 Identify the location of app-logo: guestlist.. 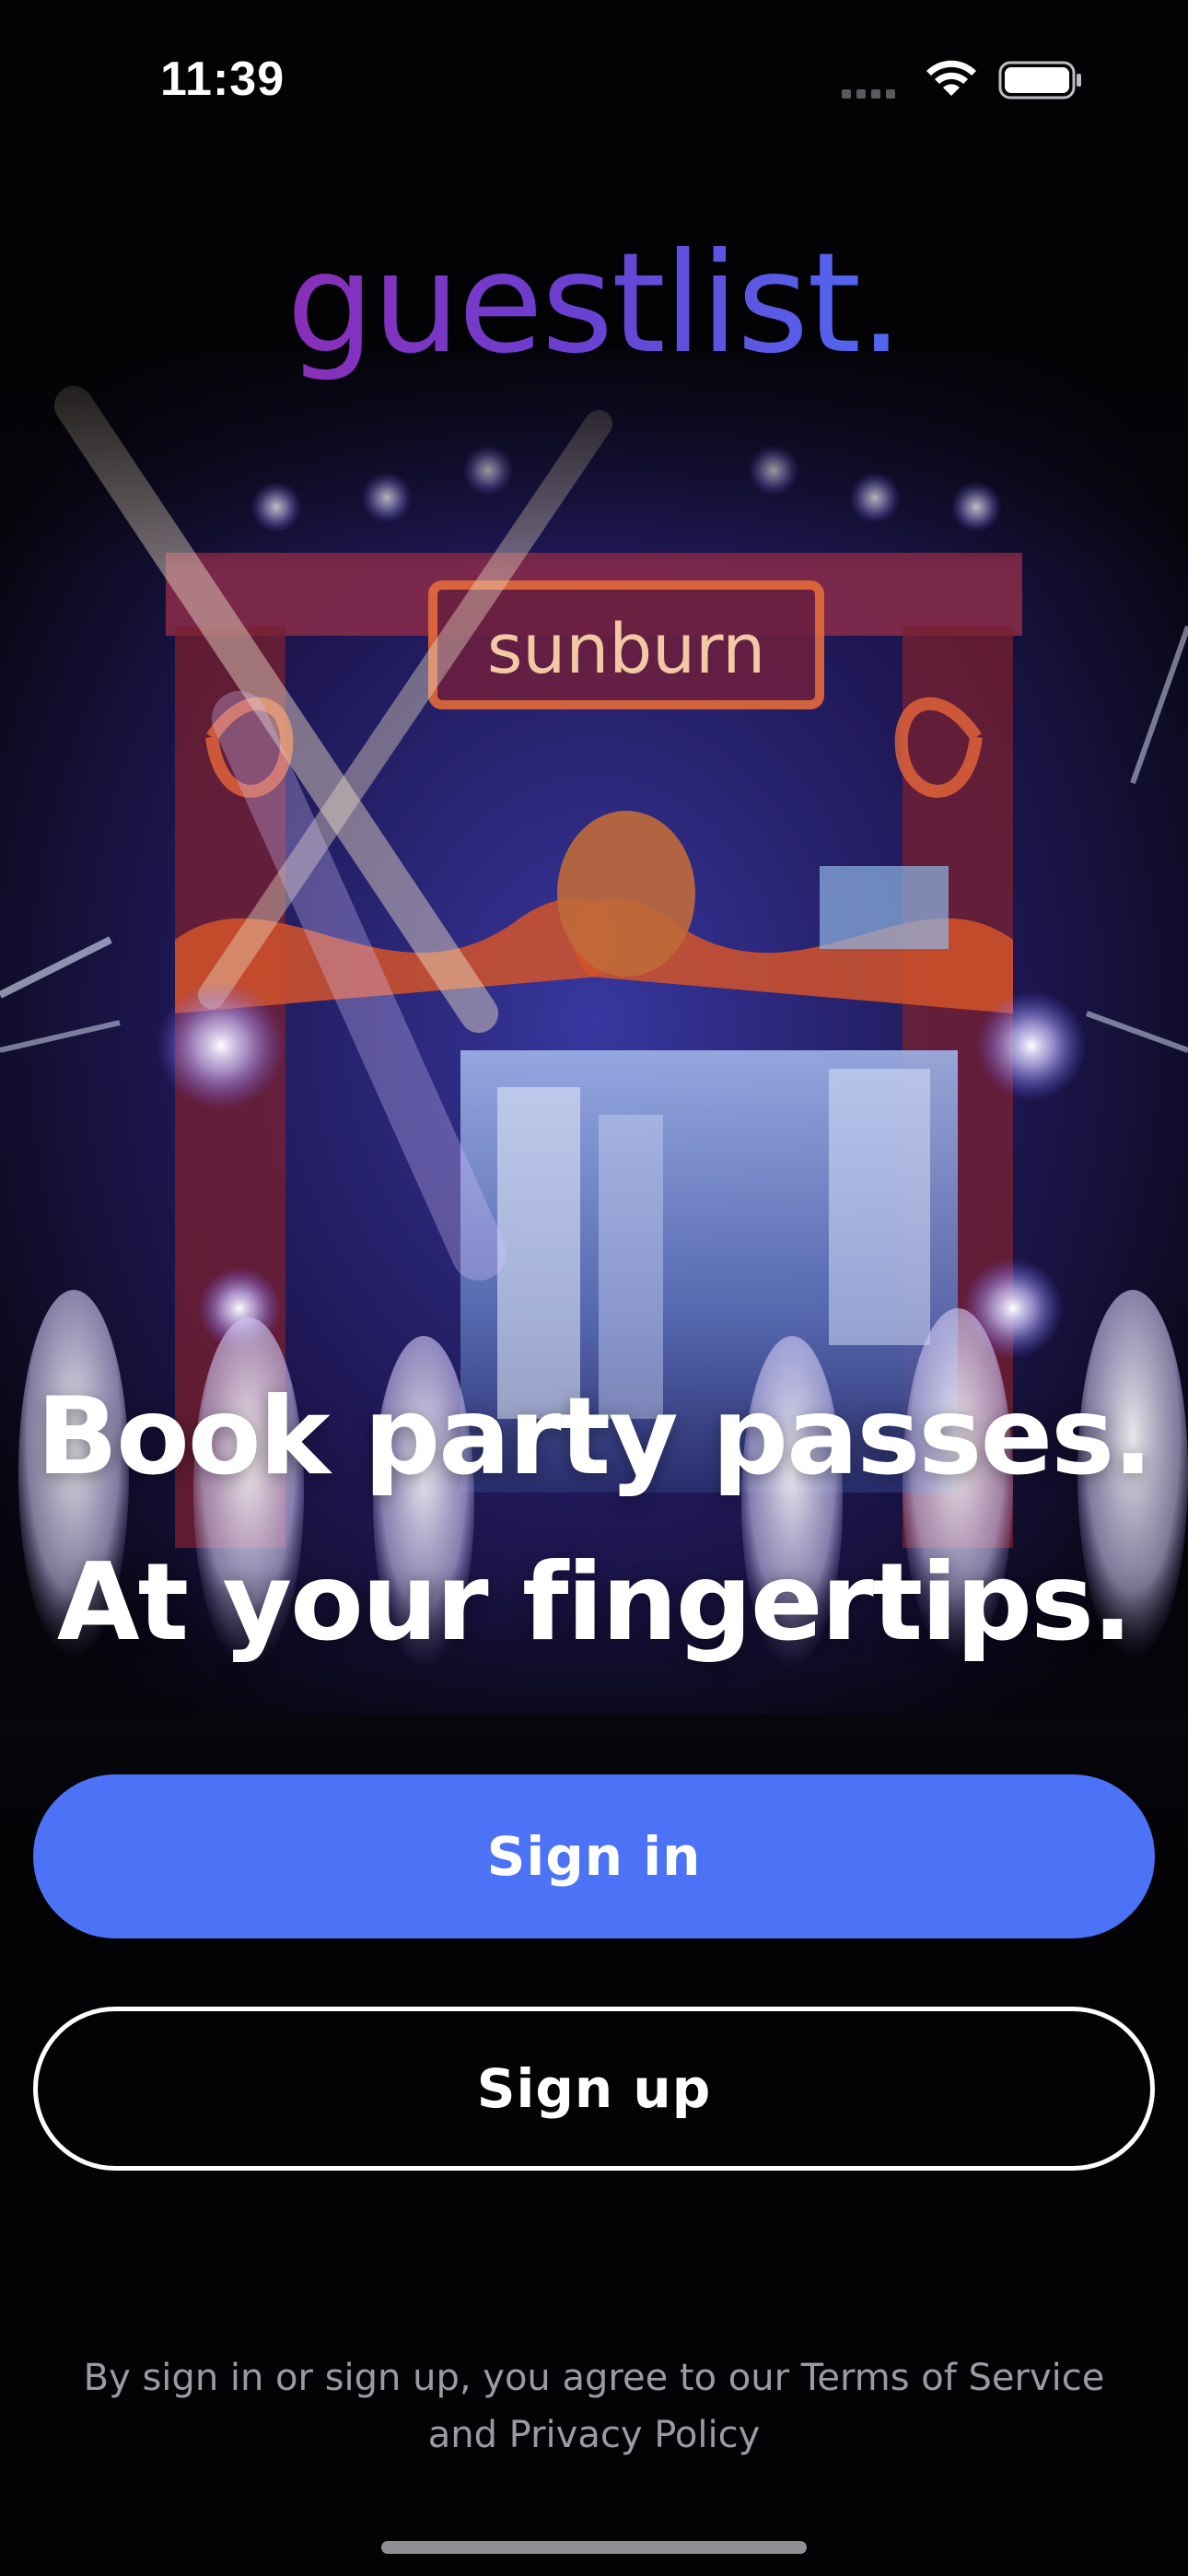
(594, 304).